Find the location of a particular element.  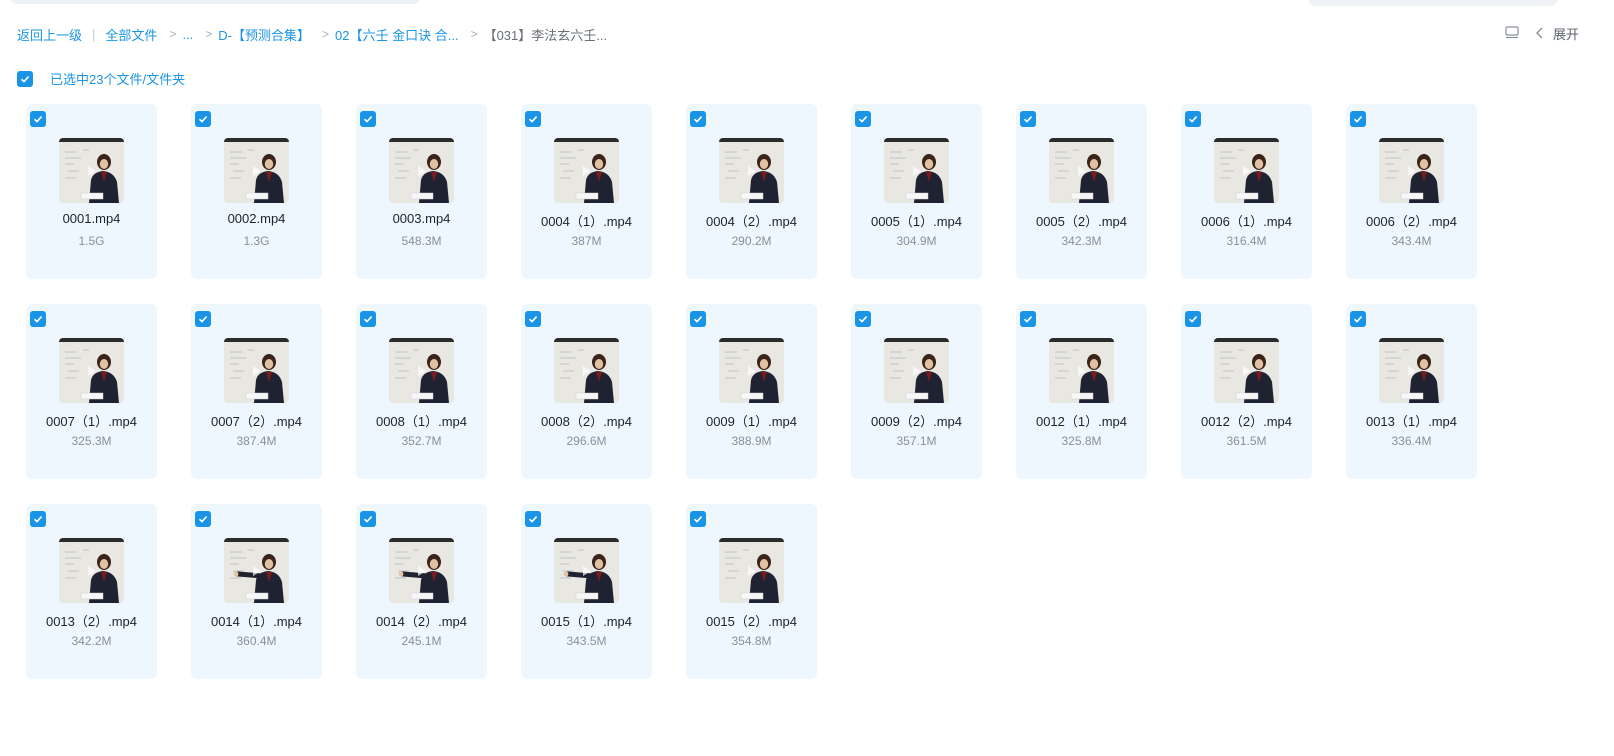

file-tile: 0015（1）.mp4 343.5M is located at coordinates (586, 591).